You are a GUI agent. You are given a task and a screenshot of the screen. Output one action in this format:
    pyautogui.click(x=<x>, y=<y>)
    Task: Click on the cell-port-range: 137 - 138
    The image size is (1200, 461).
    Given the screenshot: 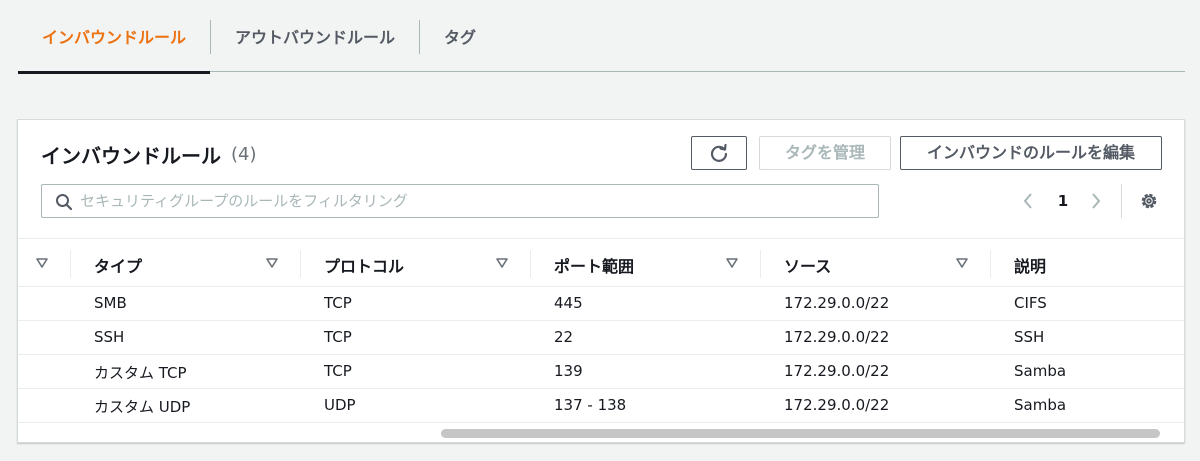 What is the action you would take?
    pyautogui.click(x=590, y=405)
    